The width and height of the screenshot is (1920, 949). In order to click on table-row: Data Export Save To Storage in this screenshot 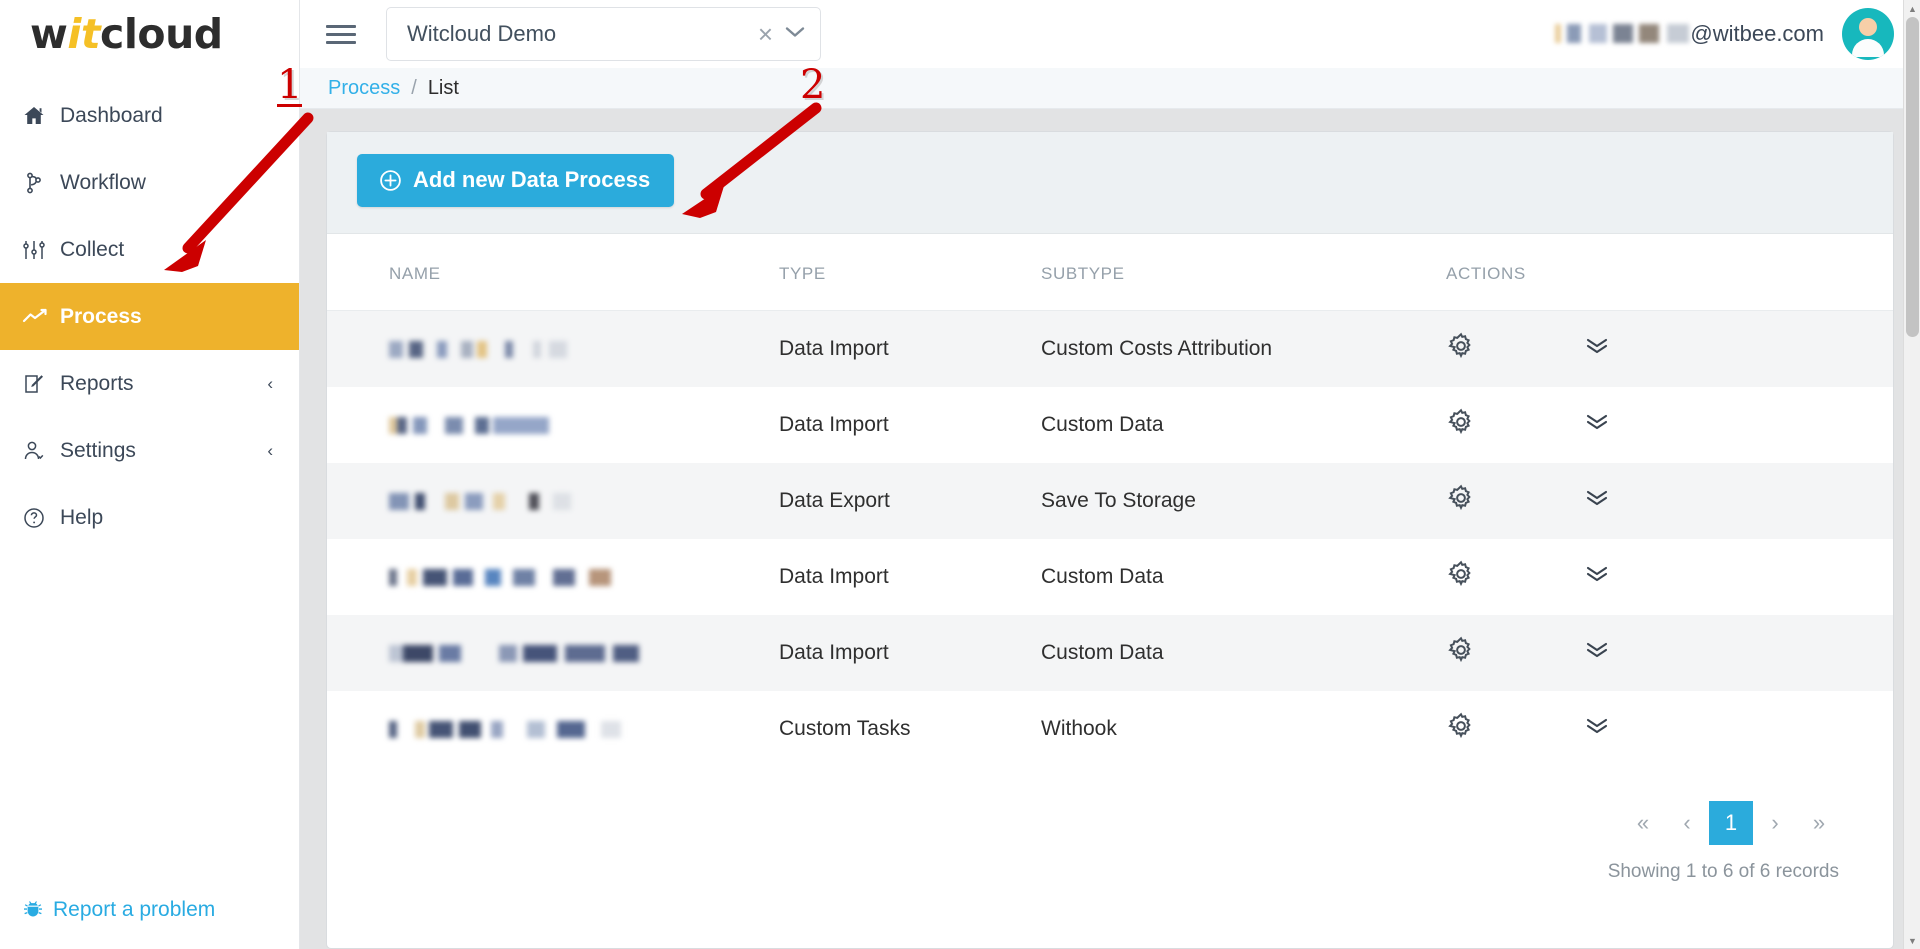, I will do `click(1110, 501)`.